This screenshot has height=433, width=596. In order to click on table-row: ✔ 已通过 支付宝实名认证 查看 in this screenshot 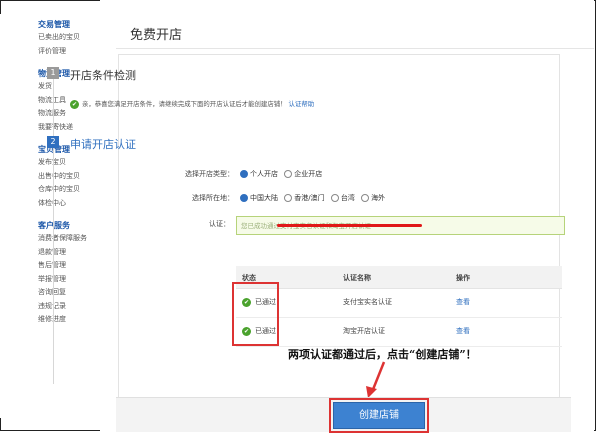, I will do `click(399, 303)`.